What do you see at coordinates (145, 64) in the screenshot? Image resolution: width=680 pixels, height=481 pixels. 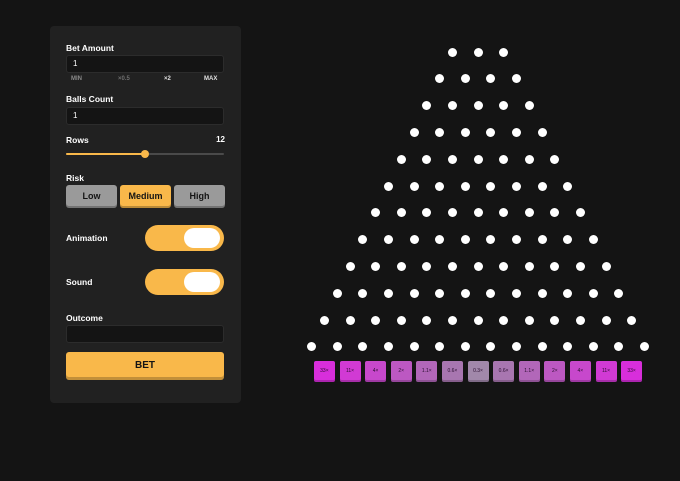 I see `bet-amount-input: 1` at bounding box center [145, 64].